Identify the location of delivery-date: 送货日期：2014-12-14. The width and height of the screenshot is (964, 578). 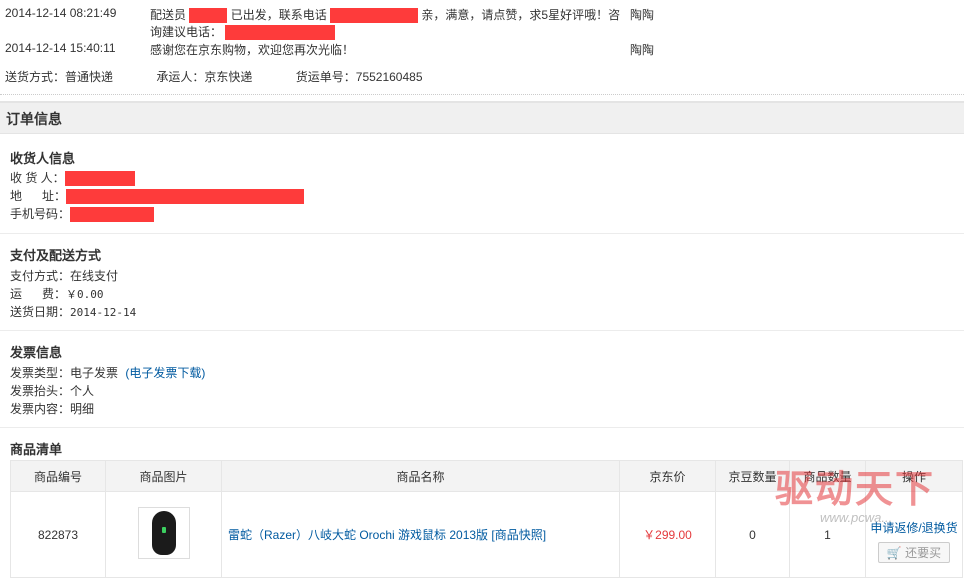
(73, 312).